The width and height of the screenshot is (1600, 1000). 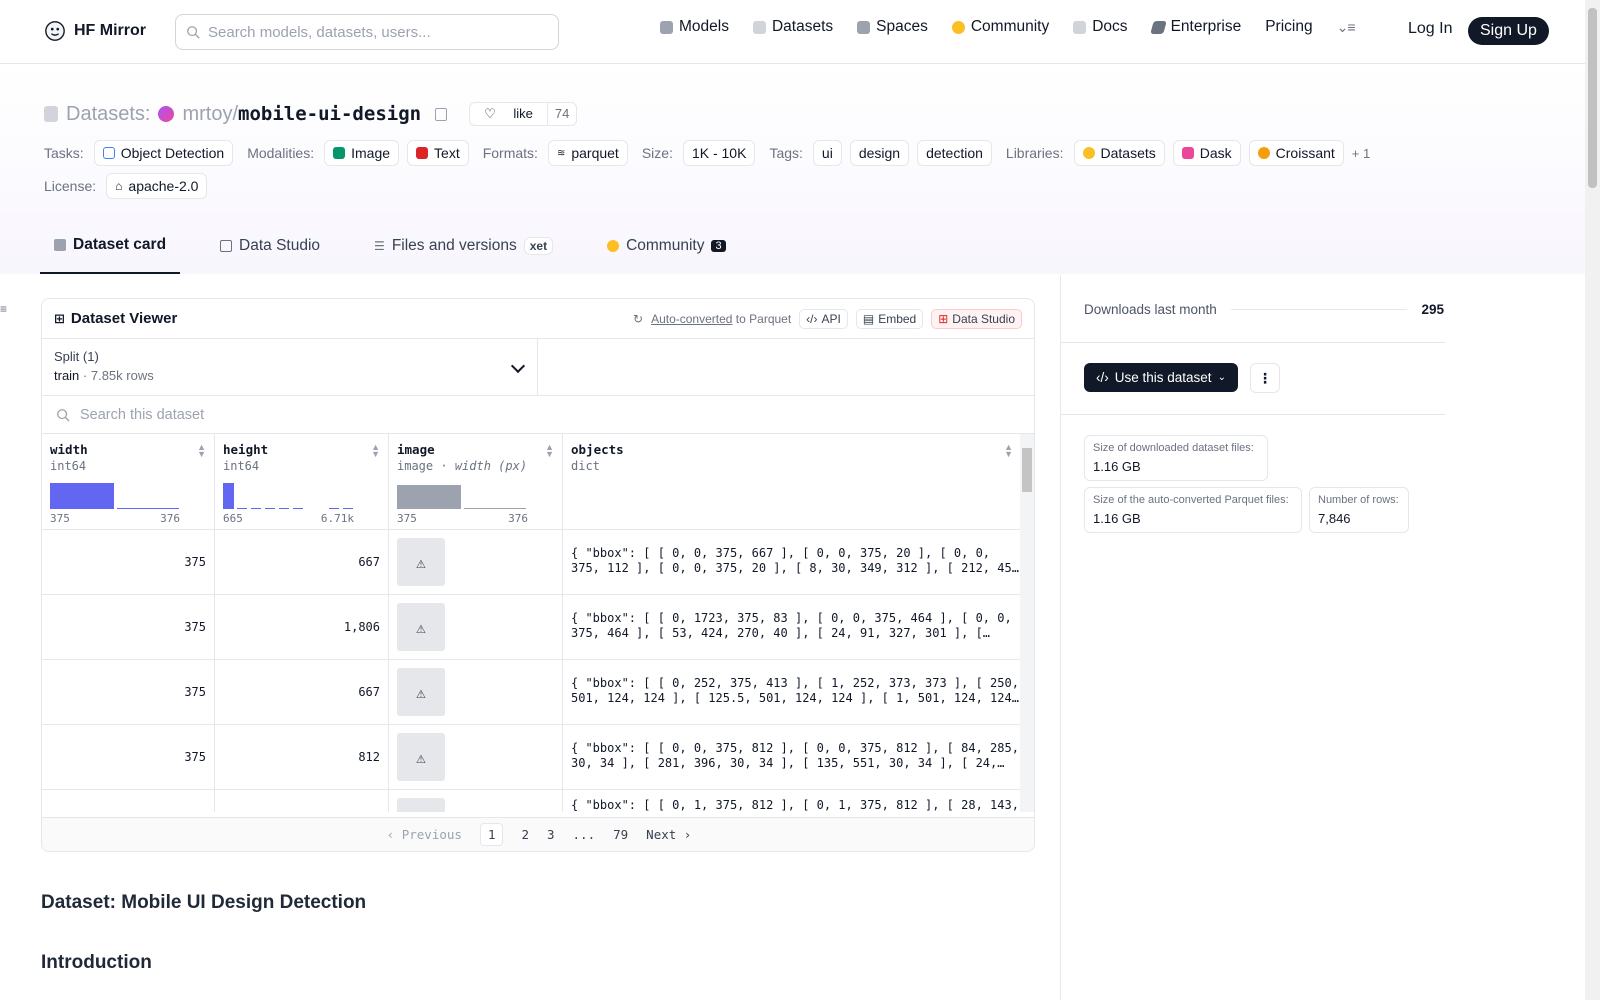 What do you see at coordinates (69, 449) in the screenshot?
I see `column-name: width` at bounding box center [69, 449].